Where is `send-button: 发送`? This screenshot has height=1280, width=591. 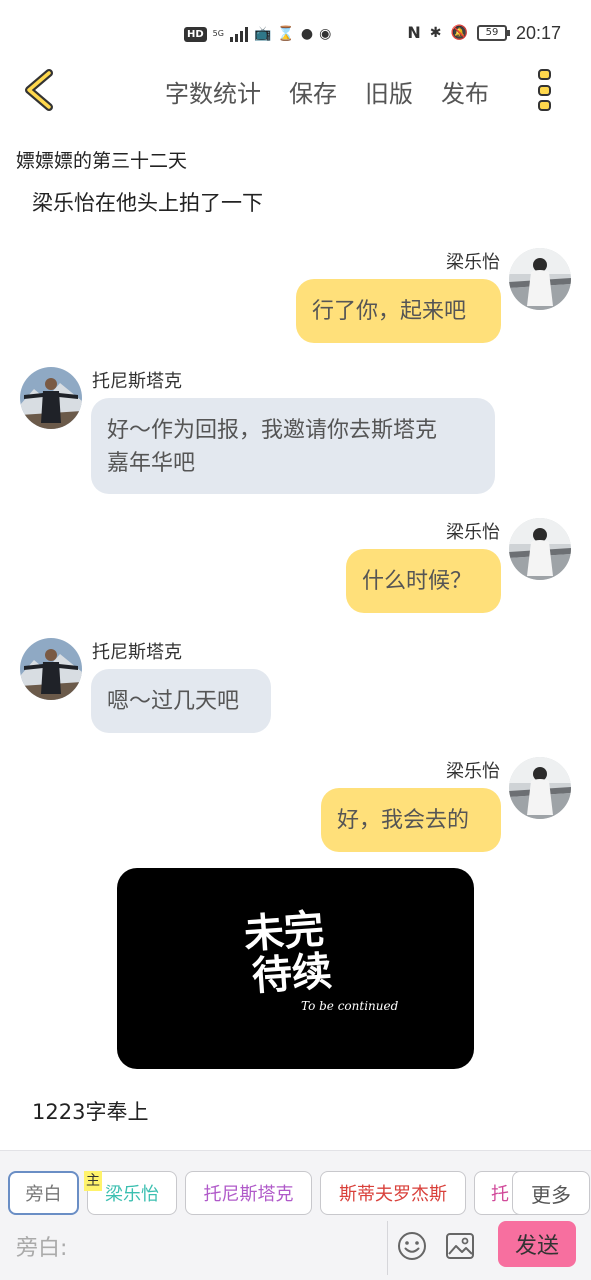
send-button: 发送 is located at coordinates (537, 1244).